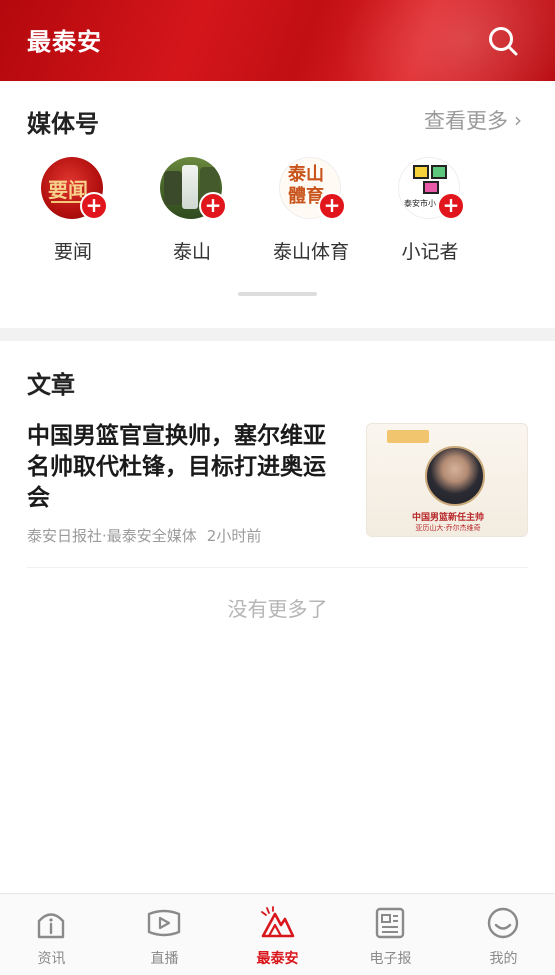 The height and width of the screenshot is (975, 555). Describe the element at coordinates (518, 120) in the screenshot. I see `chevron-right-icon: ›` at that location.